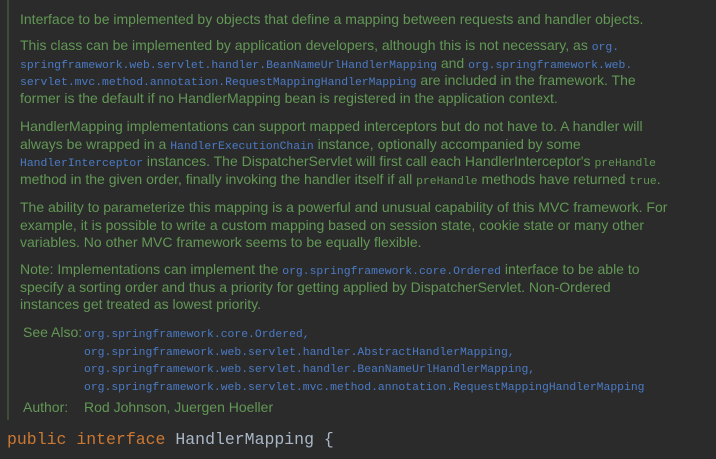 The height and width of the screenshot is (459, 716). What do you see at coordinates (95, 143) in the screenshot?
I see `doc-text: always be wrapped in a` at bounding box center [95, 143].